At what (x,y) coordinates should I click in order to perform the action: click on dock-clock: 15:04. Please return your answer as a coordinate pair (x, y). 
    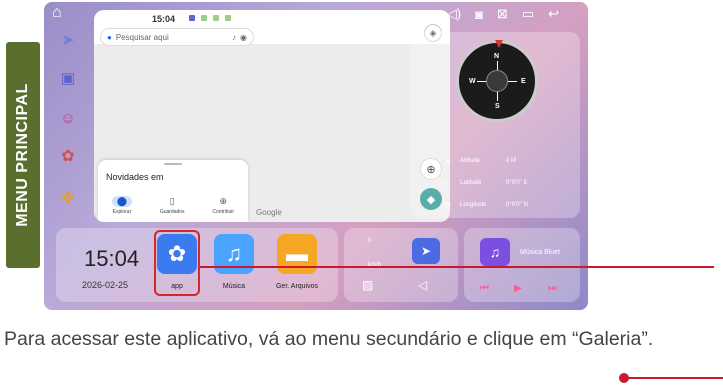
    Looking at the image, I should click on (112, 258).